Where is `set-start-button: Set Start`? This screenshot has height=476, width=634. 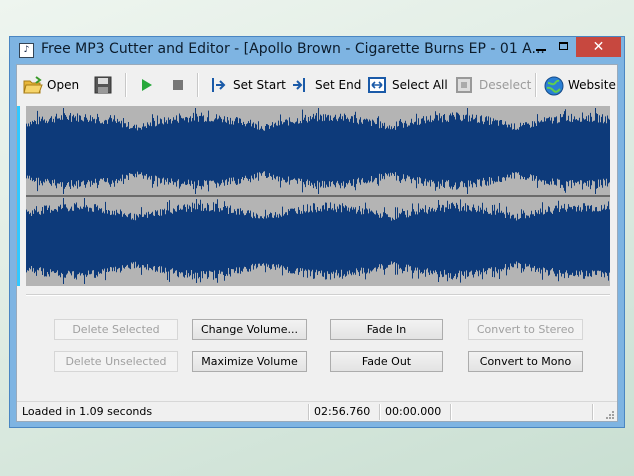 set-start-button: Set Start is located at coordinates (247, 85).